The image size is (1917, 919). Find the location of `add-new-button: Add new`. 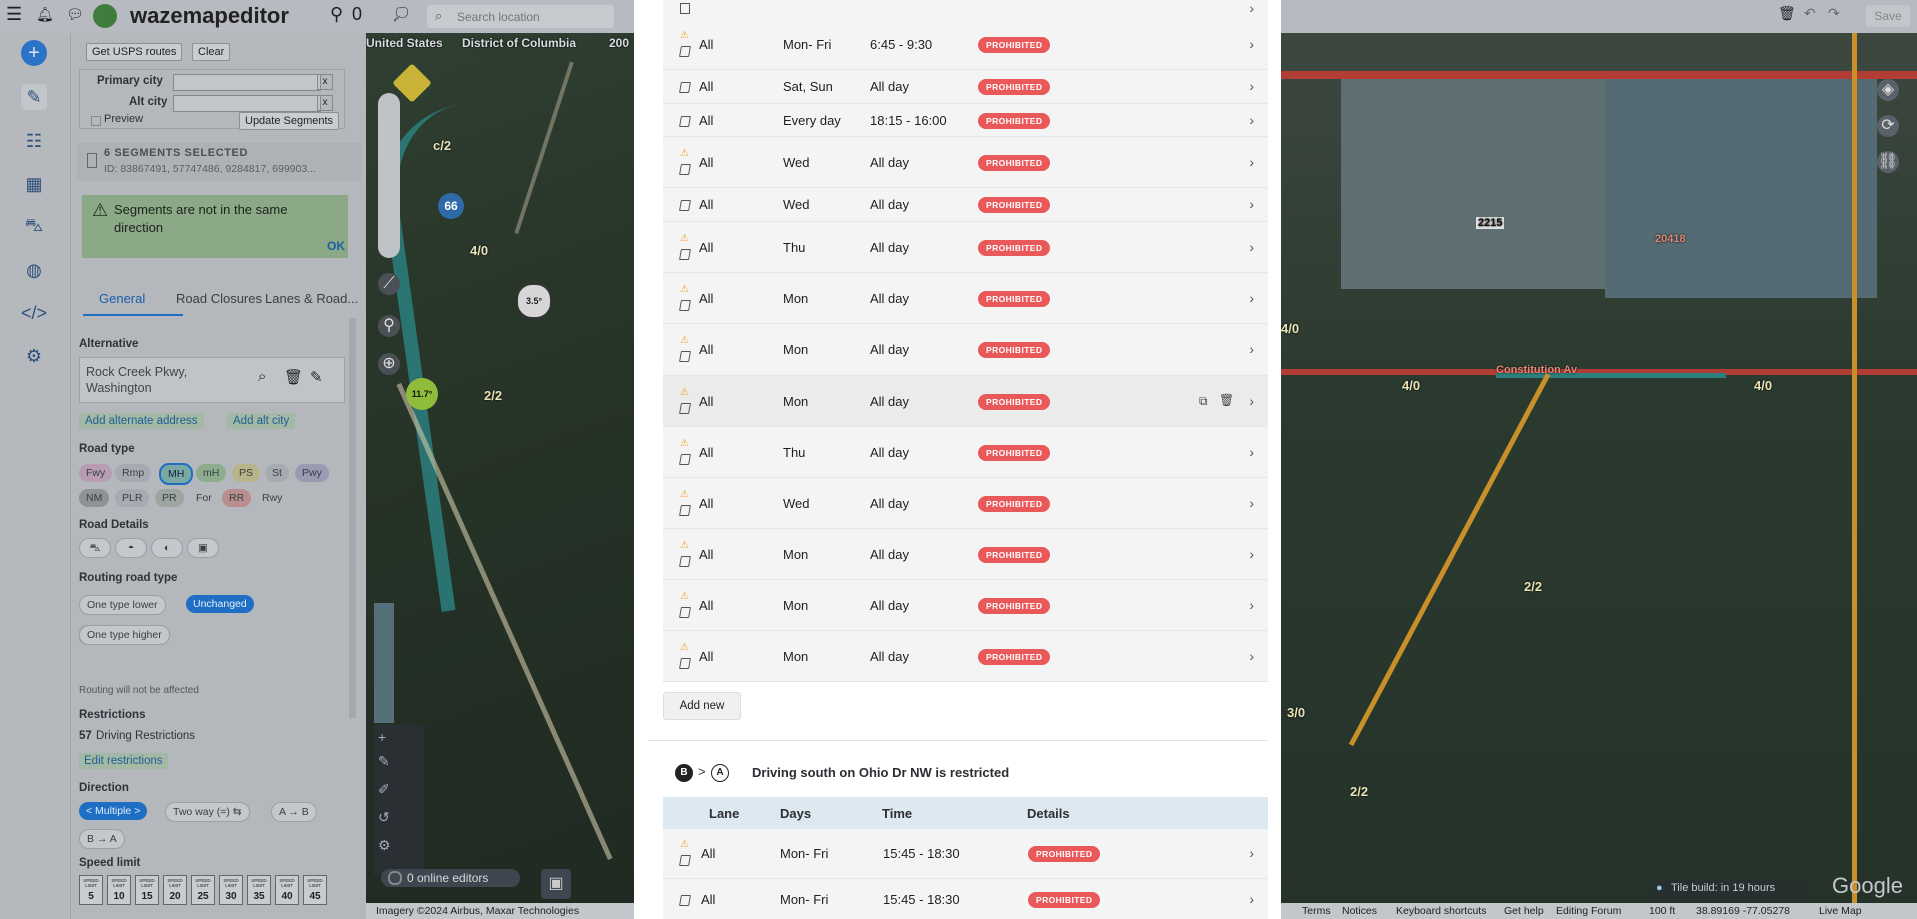

add-new-button: Add new is located at coordinates (702, 706).